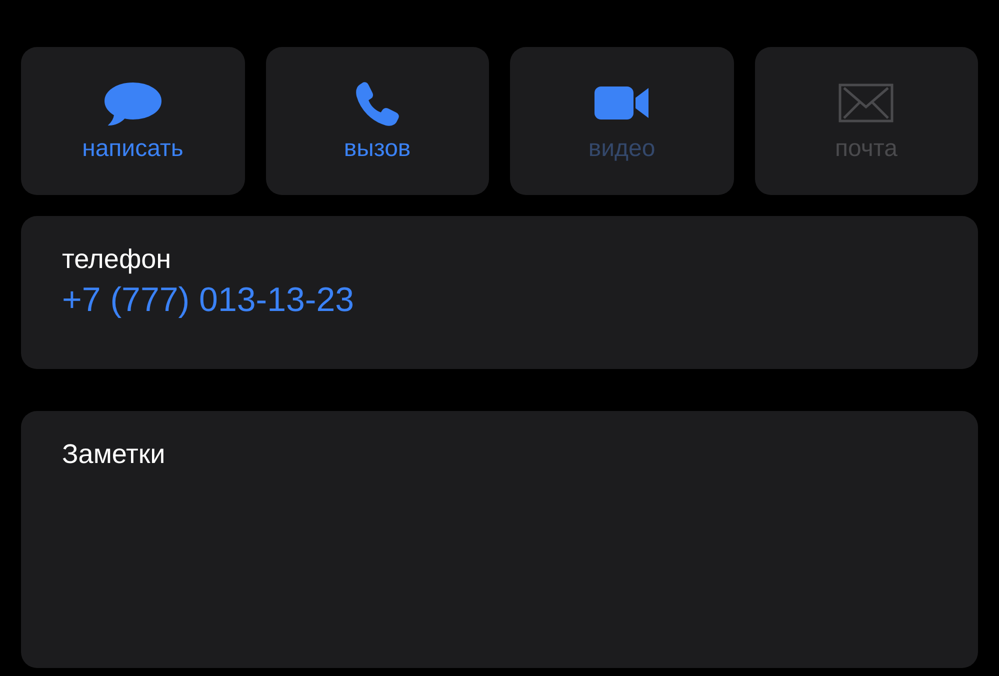  I want to click on call-action-button: вызов, so click(377, 121).